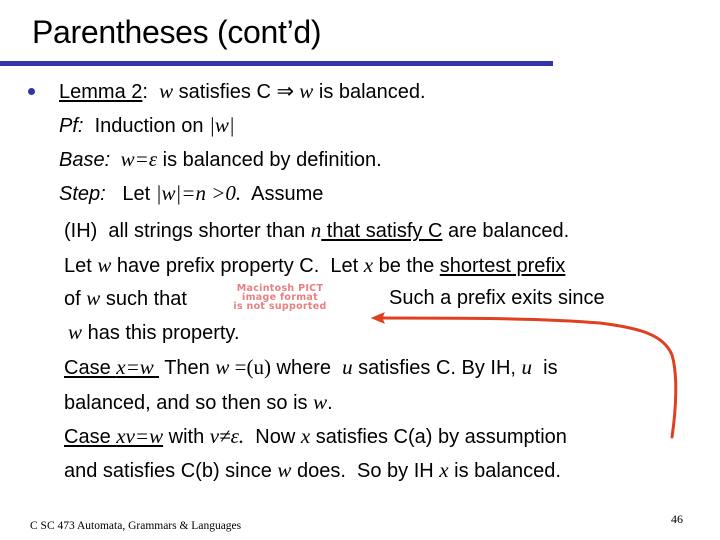 The width and height of the screenshot is (720, 540). I want to click on math-case: xv=w, so click(140, 436).